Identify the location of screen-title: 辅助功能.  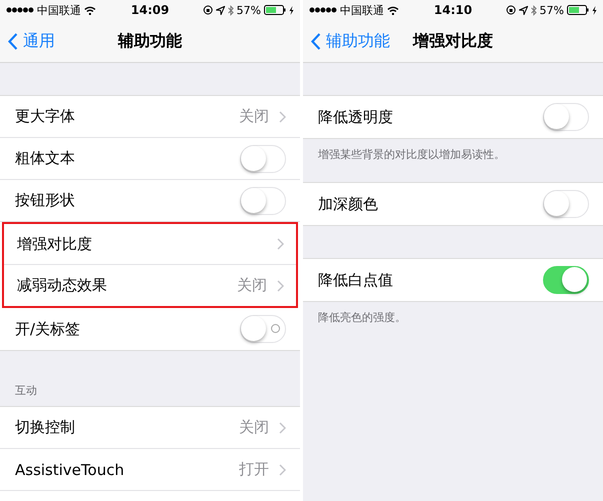
(150, 41).